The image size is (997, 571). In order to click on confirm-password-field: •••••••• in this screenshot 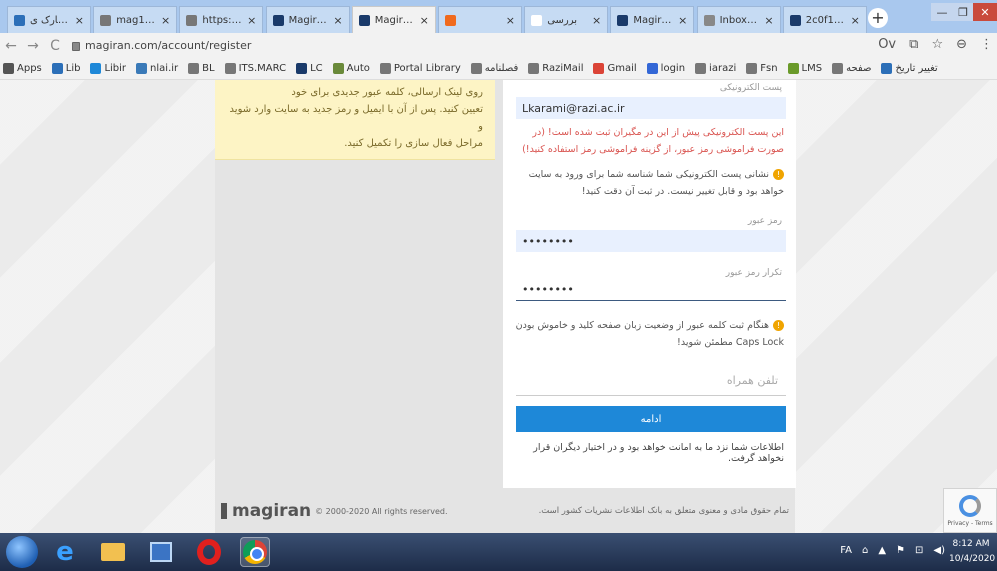, I will do `click(651, 290)`.